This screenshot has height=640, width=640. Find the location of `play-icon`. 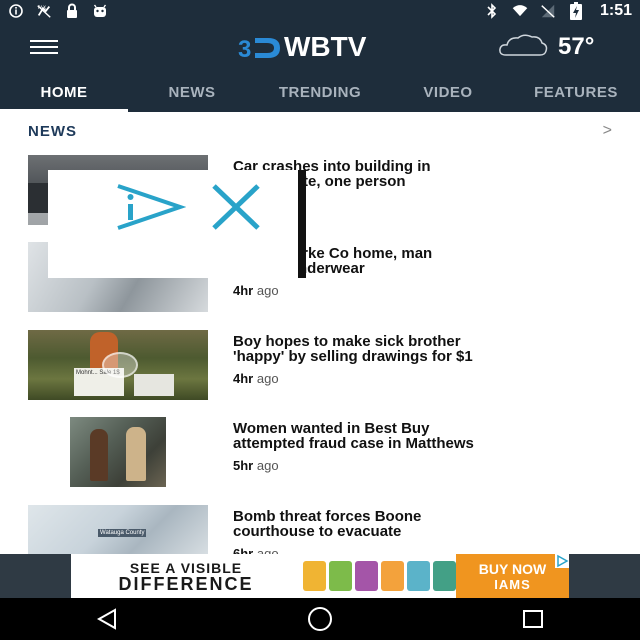

play-icon is located at coordinates (120, 365).